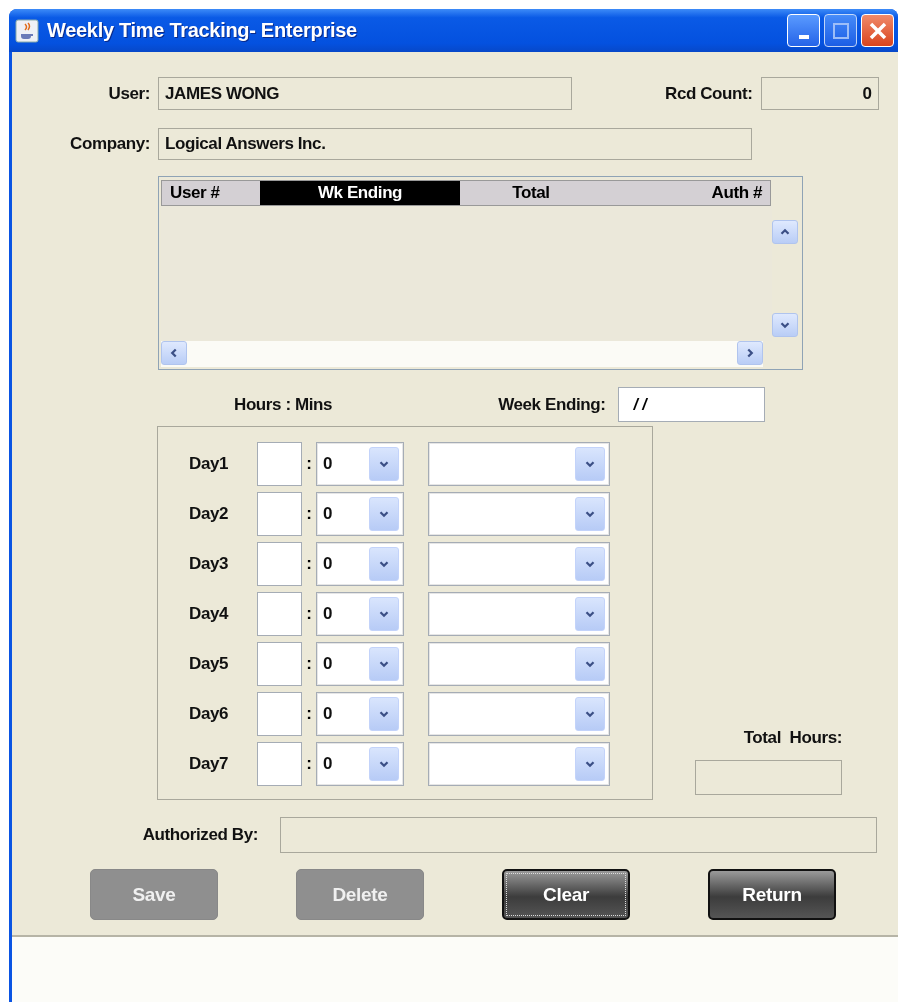  I want to click on field-label: Authorized By:, so click(199, 835).